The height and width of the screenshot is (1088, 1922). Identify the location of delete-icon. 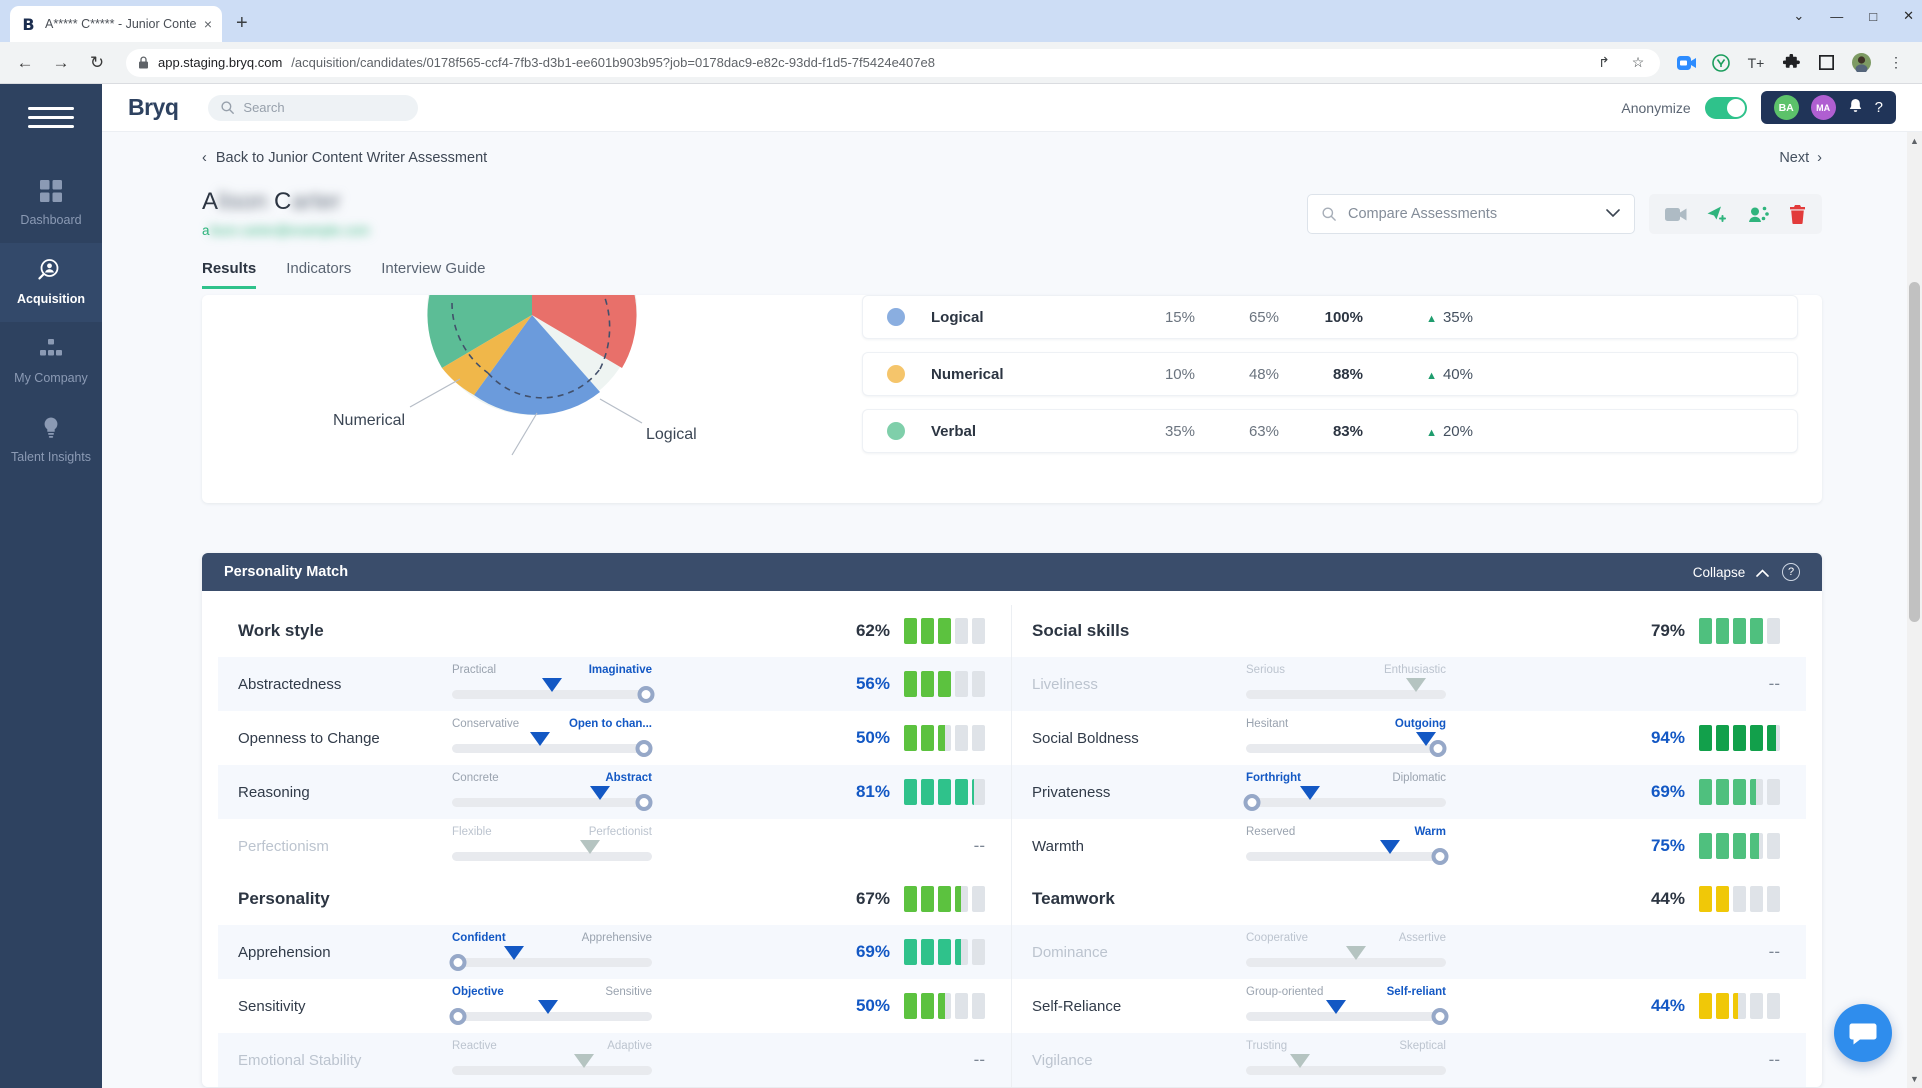
(1797, 214).